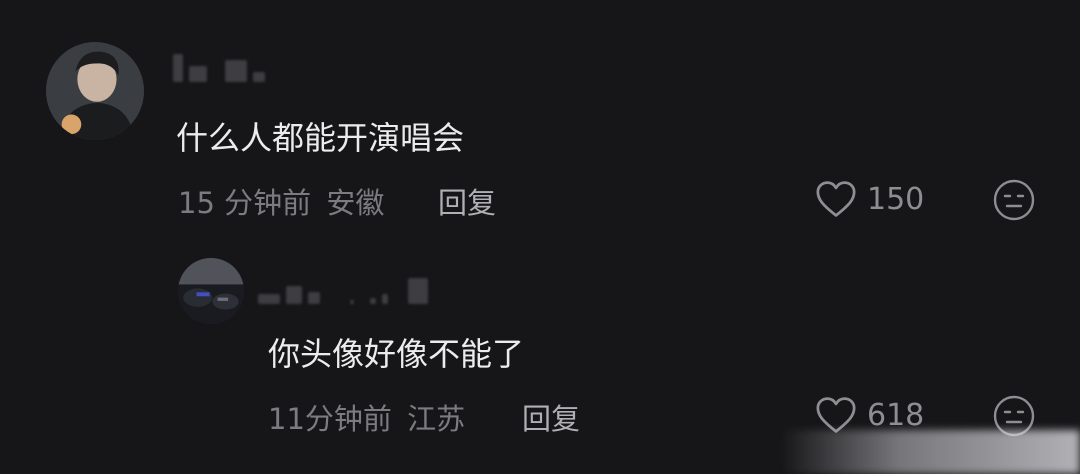  Describe the element at coordinates (467, 201) in the screenshot. I see `comment-reply-button: 回复` at that location.